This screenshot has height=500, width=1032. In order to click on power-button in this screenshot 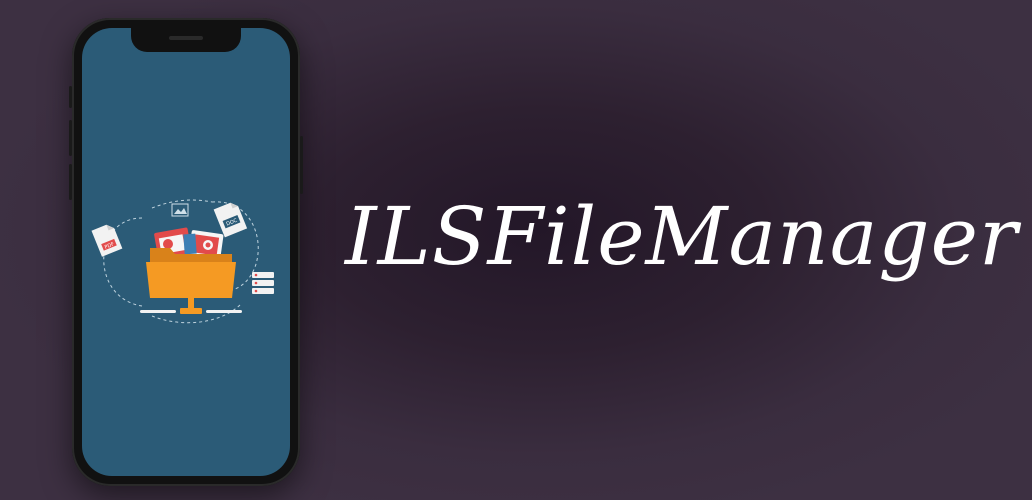, I will do `click(301, 165)`.